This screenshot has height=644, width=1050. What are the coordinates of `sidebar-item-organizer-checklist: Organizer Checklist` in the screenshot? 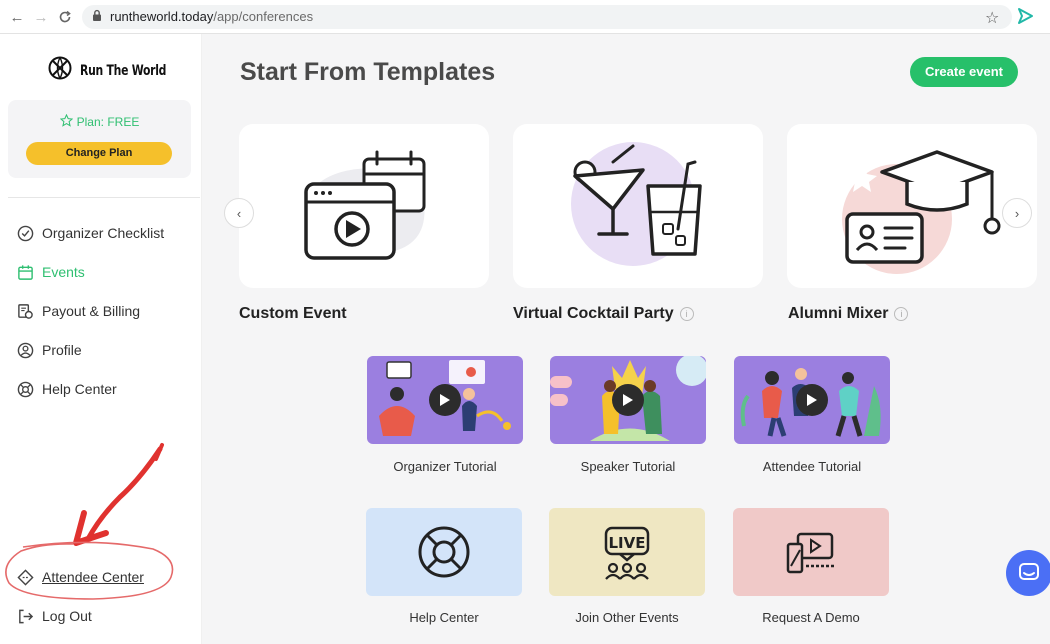 It's located at (90, 233).